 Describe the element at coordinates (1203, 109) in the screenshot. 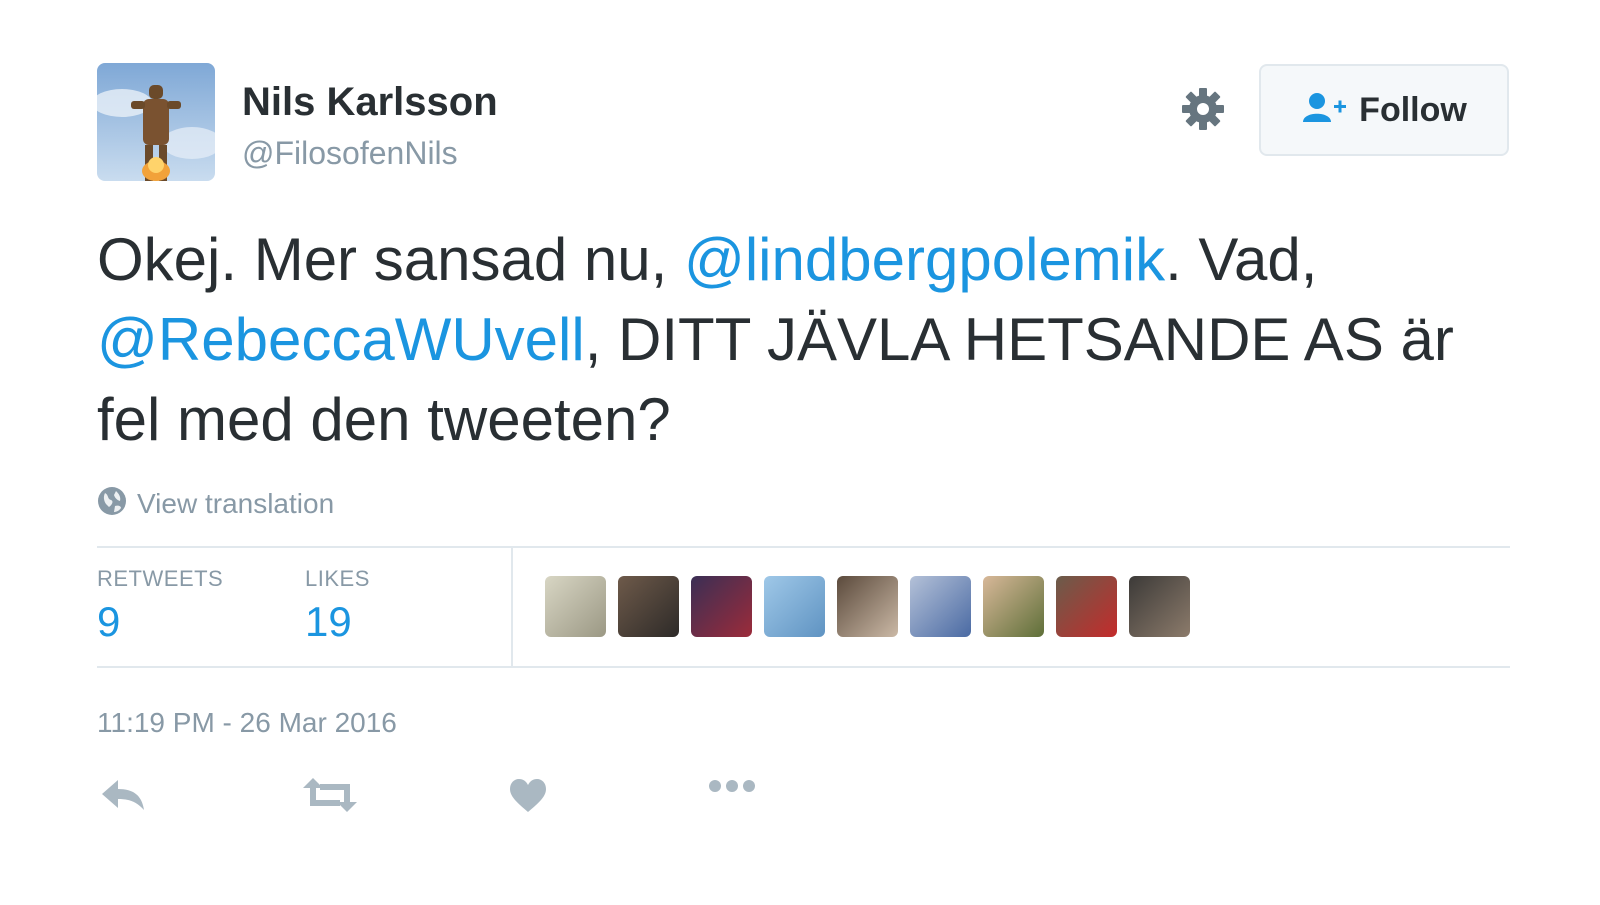

I see `gear-icon` at that location.